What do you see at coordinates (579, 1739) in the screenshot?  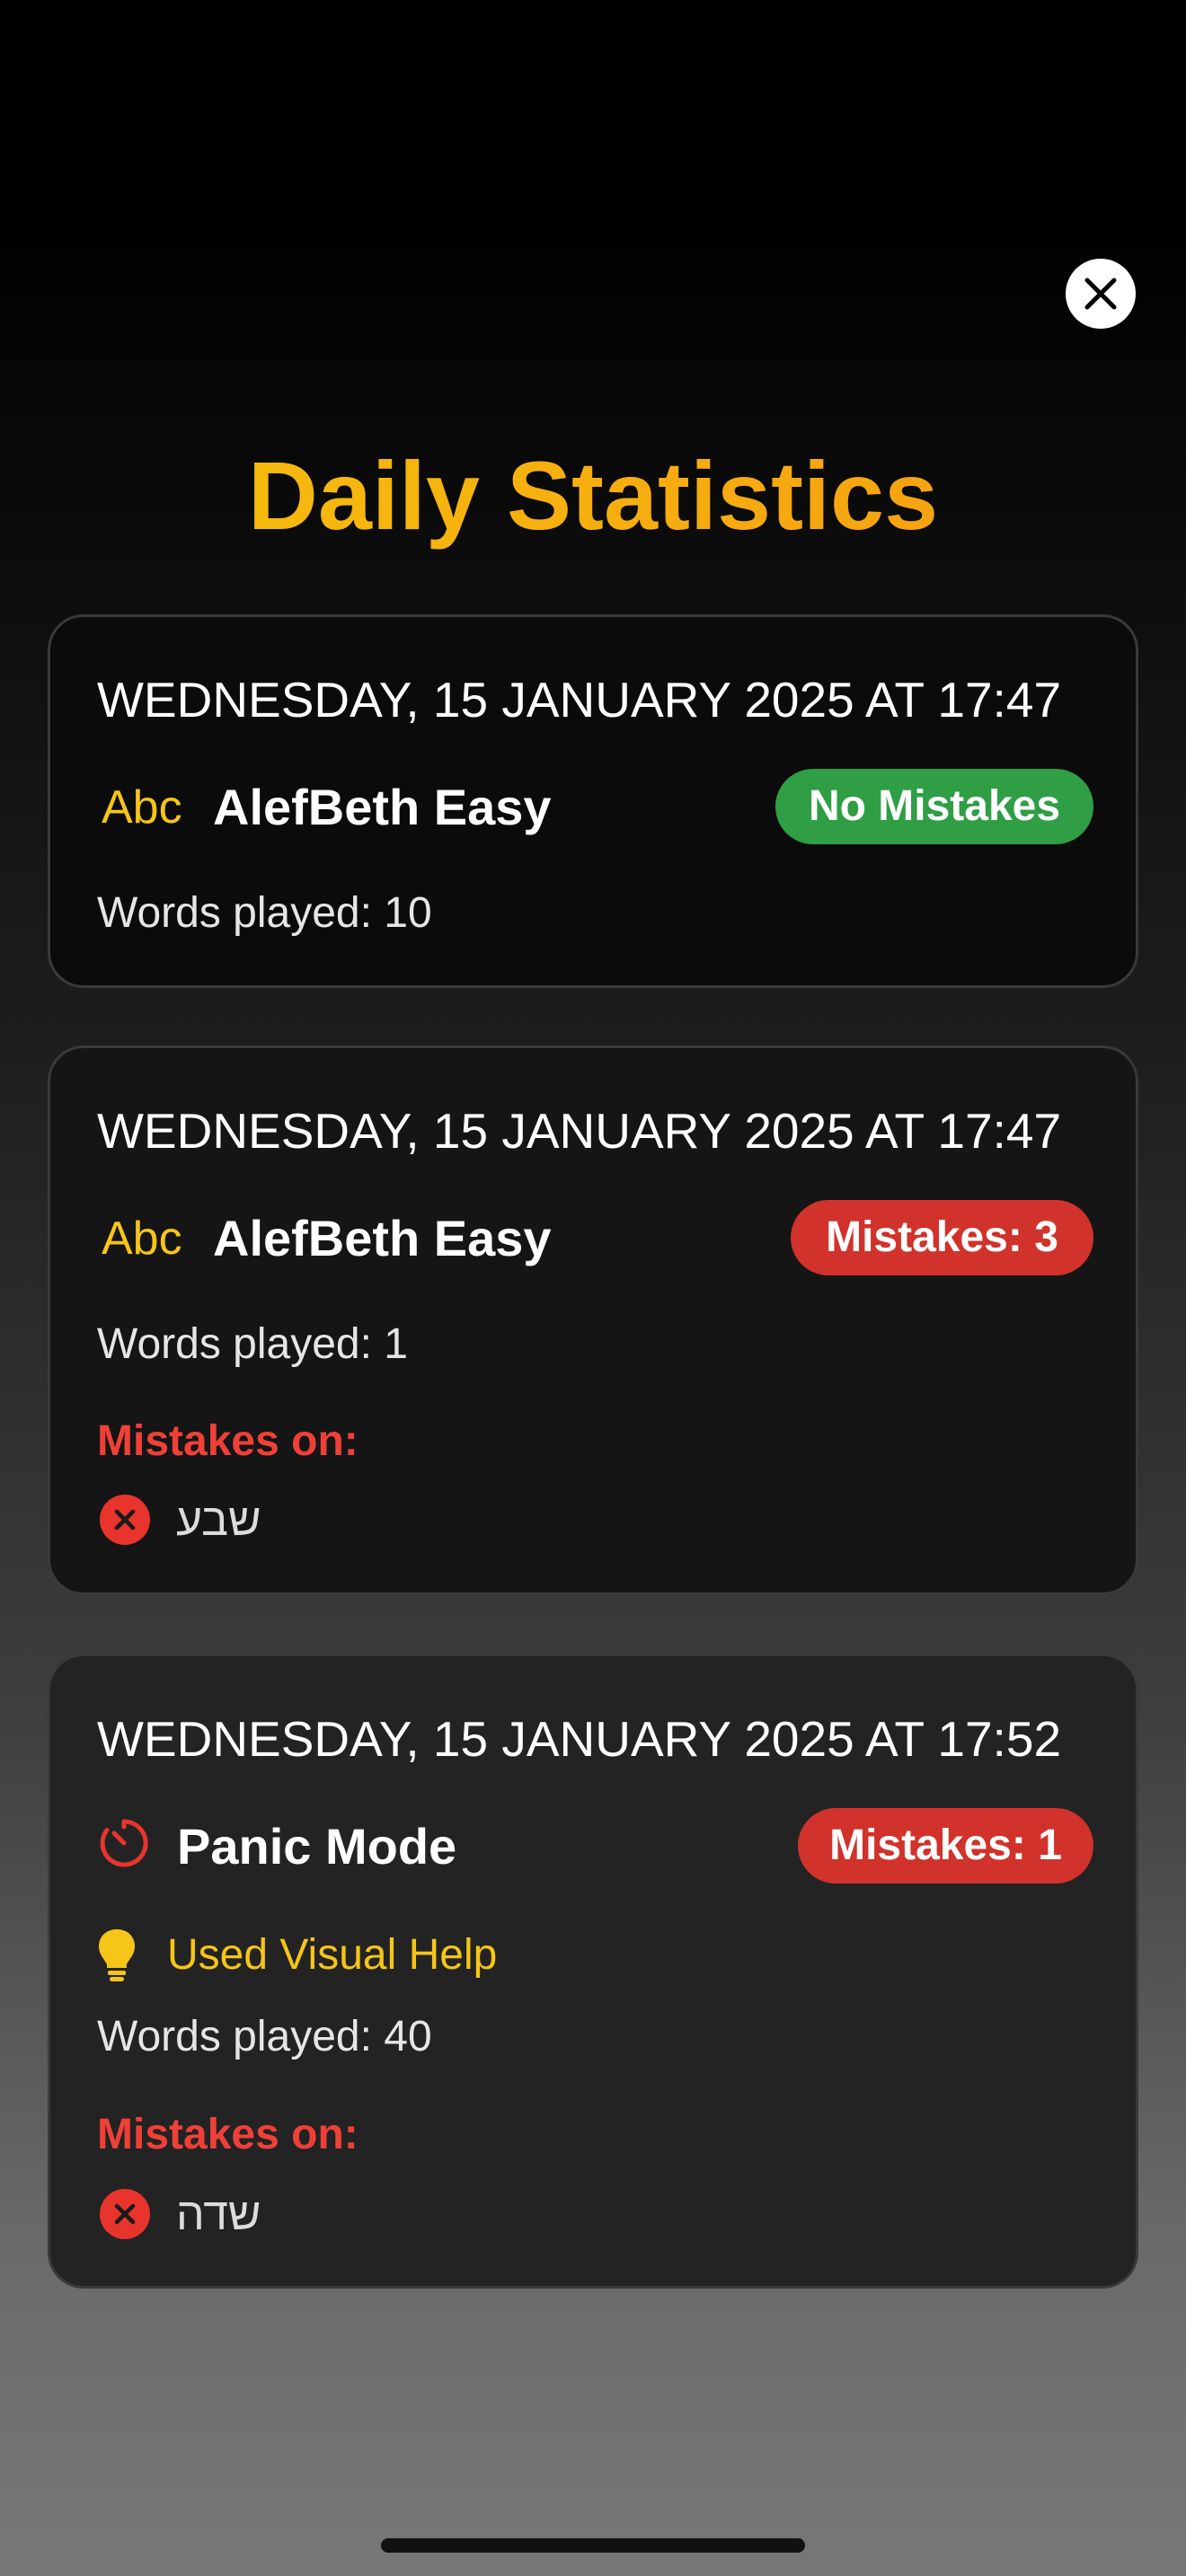 I see `session-date: WEDNESDAY, 15 JANUARY 2025 AT 17:52` at bounding box center [579, 1739].